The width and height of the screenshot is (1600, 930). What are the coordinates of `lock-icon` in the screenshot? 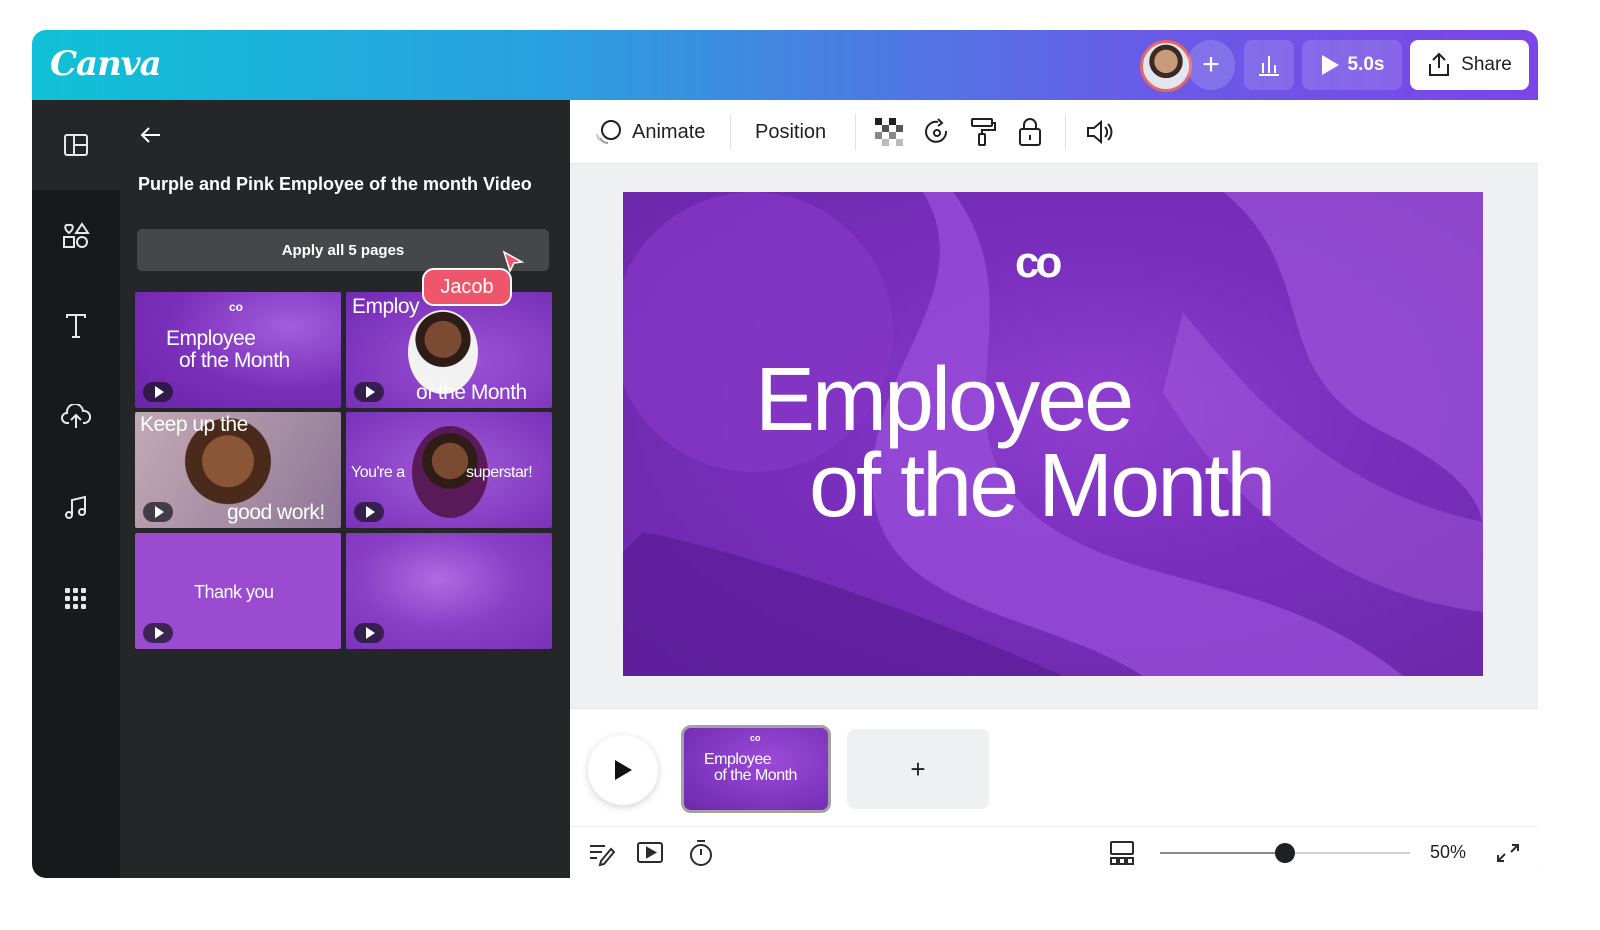 It's located at (1030, 132).